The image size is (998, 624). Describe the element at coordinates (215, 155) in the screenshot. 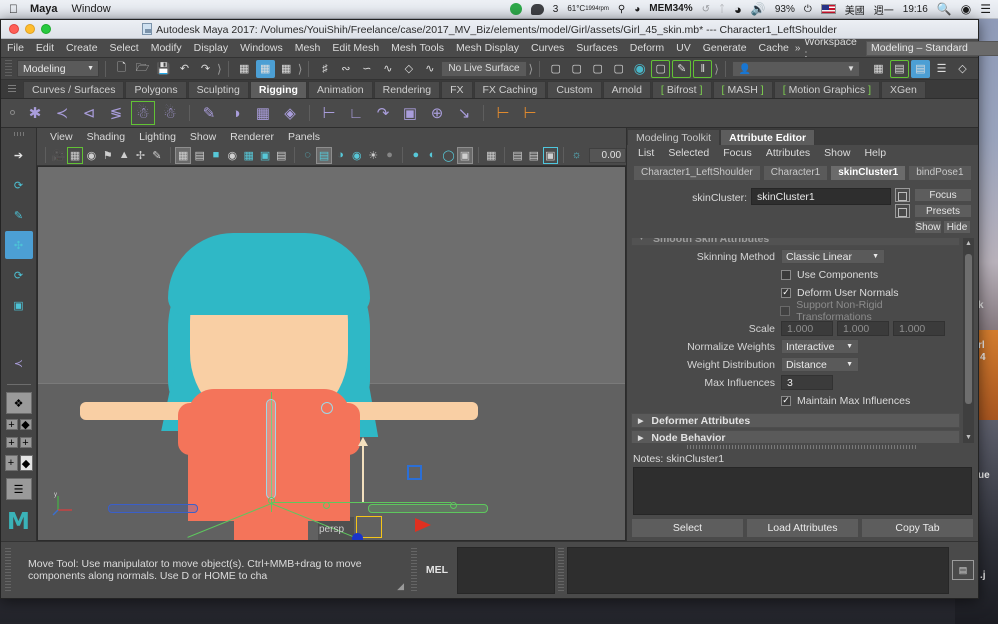

I see `resolution-gate-icon: ■` at that location.